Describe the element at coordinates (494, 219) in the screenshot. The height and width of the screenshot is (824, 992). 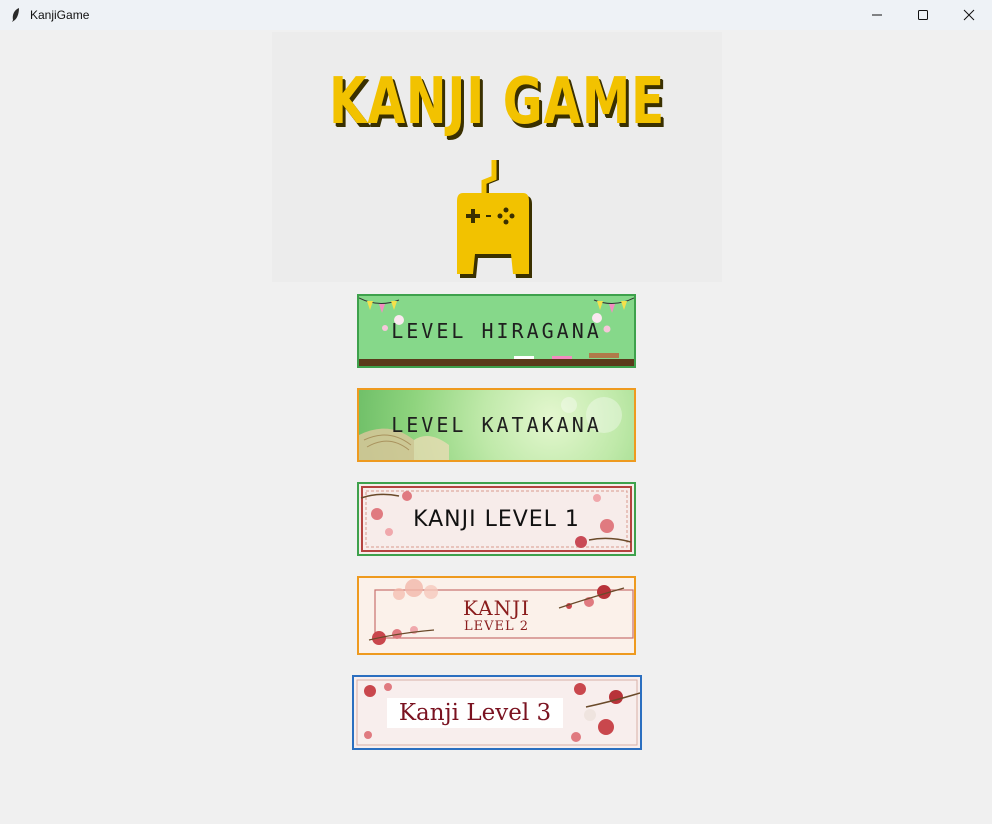
I see `gamepad-icon` at that location.